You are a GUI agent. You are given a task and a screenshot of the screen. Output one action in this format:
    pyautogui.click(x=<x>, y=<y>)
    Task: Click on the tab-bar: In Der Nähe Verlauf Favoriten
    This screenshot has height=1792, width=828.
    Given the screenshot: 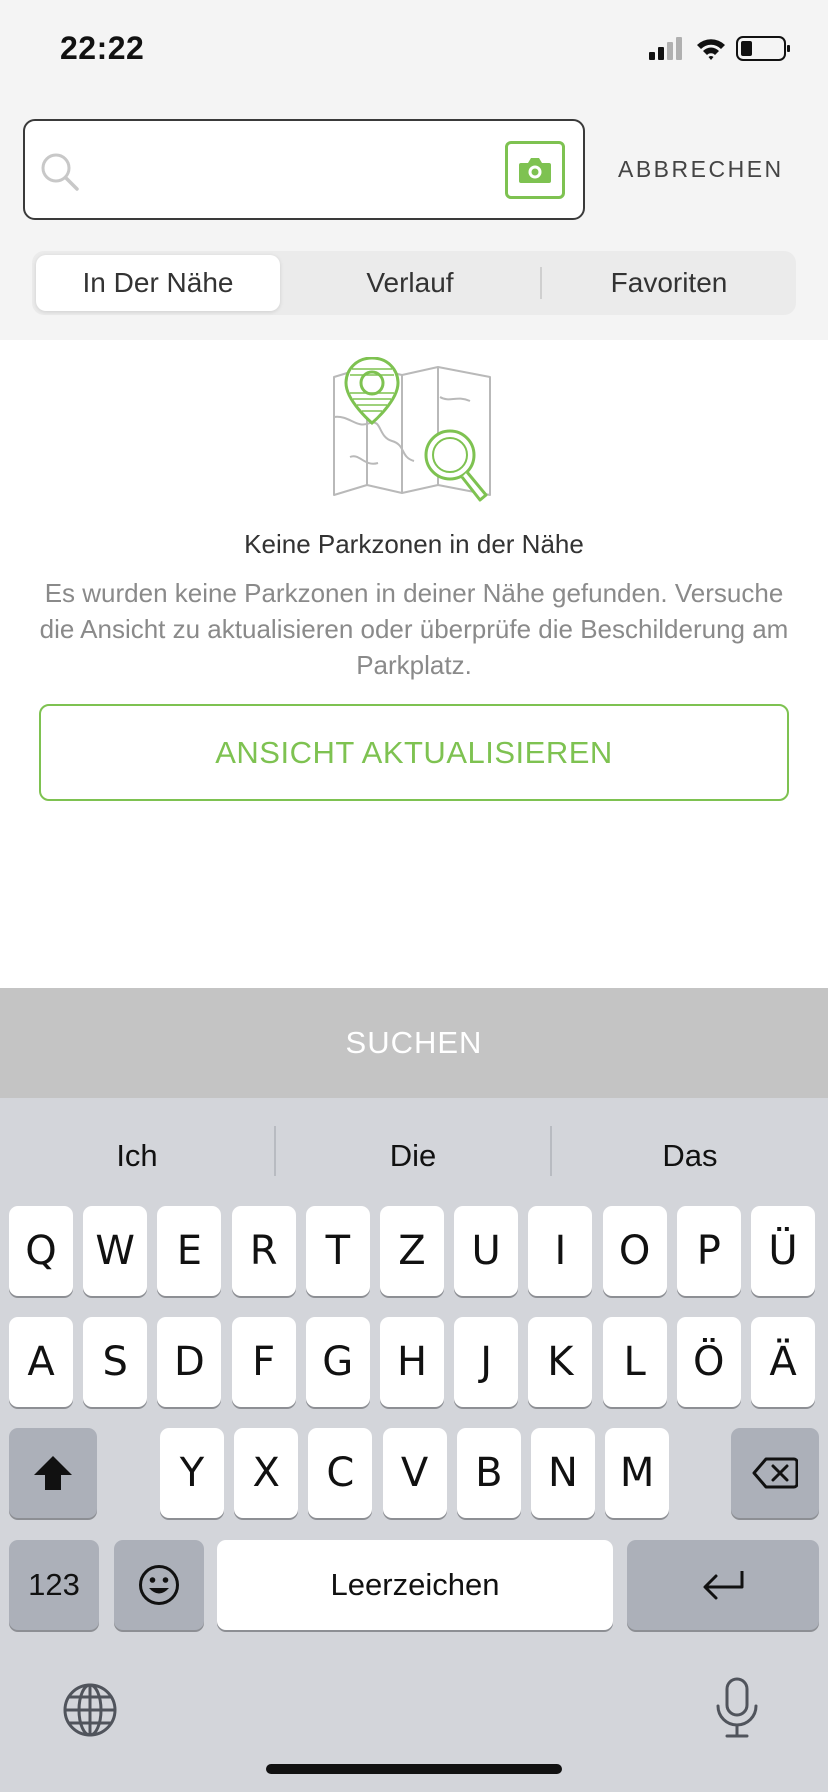 What is the action you would take?
    pyautogui.click(x=414, y=283)
    